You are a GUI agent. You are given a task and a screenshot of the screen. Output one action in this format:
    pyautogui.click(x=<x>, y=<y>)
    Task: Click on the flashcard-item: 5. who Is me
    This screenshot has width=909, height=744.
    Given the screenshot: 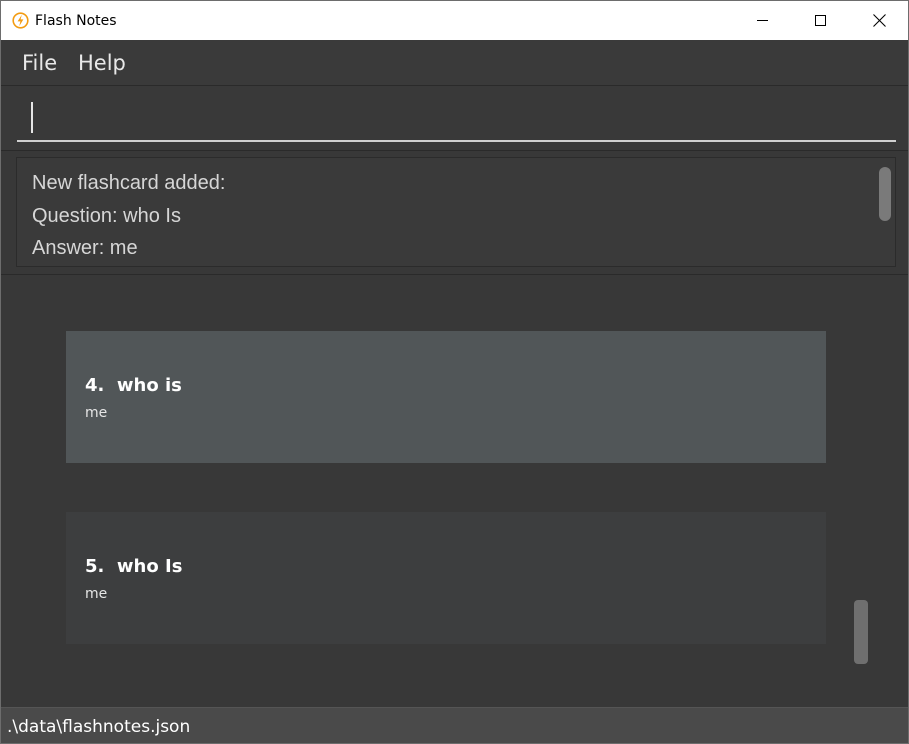 What is the action you would take?
    pyautogui.click(x=446, y=578)
    